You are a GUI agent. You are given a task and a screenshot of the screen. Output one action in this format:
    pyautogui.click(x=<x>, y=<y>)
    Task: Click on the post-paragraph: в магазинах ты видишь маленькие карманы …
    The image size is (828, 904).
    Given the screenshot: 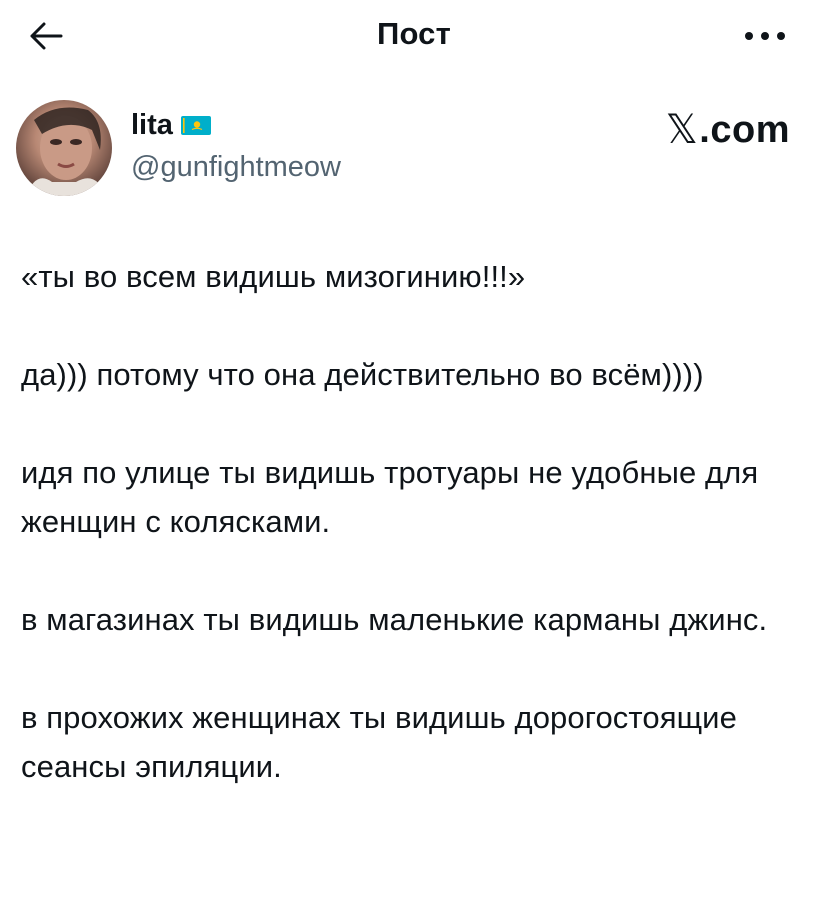 What is the action you would take?
    pyautogui.click(x=394, y=619)
    